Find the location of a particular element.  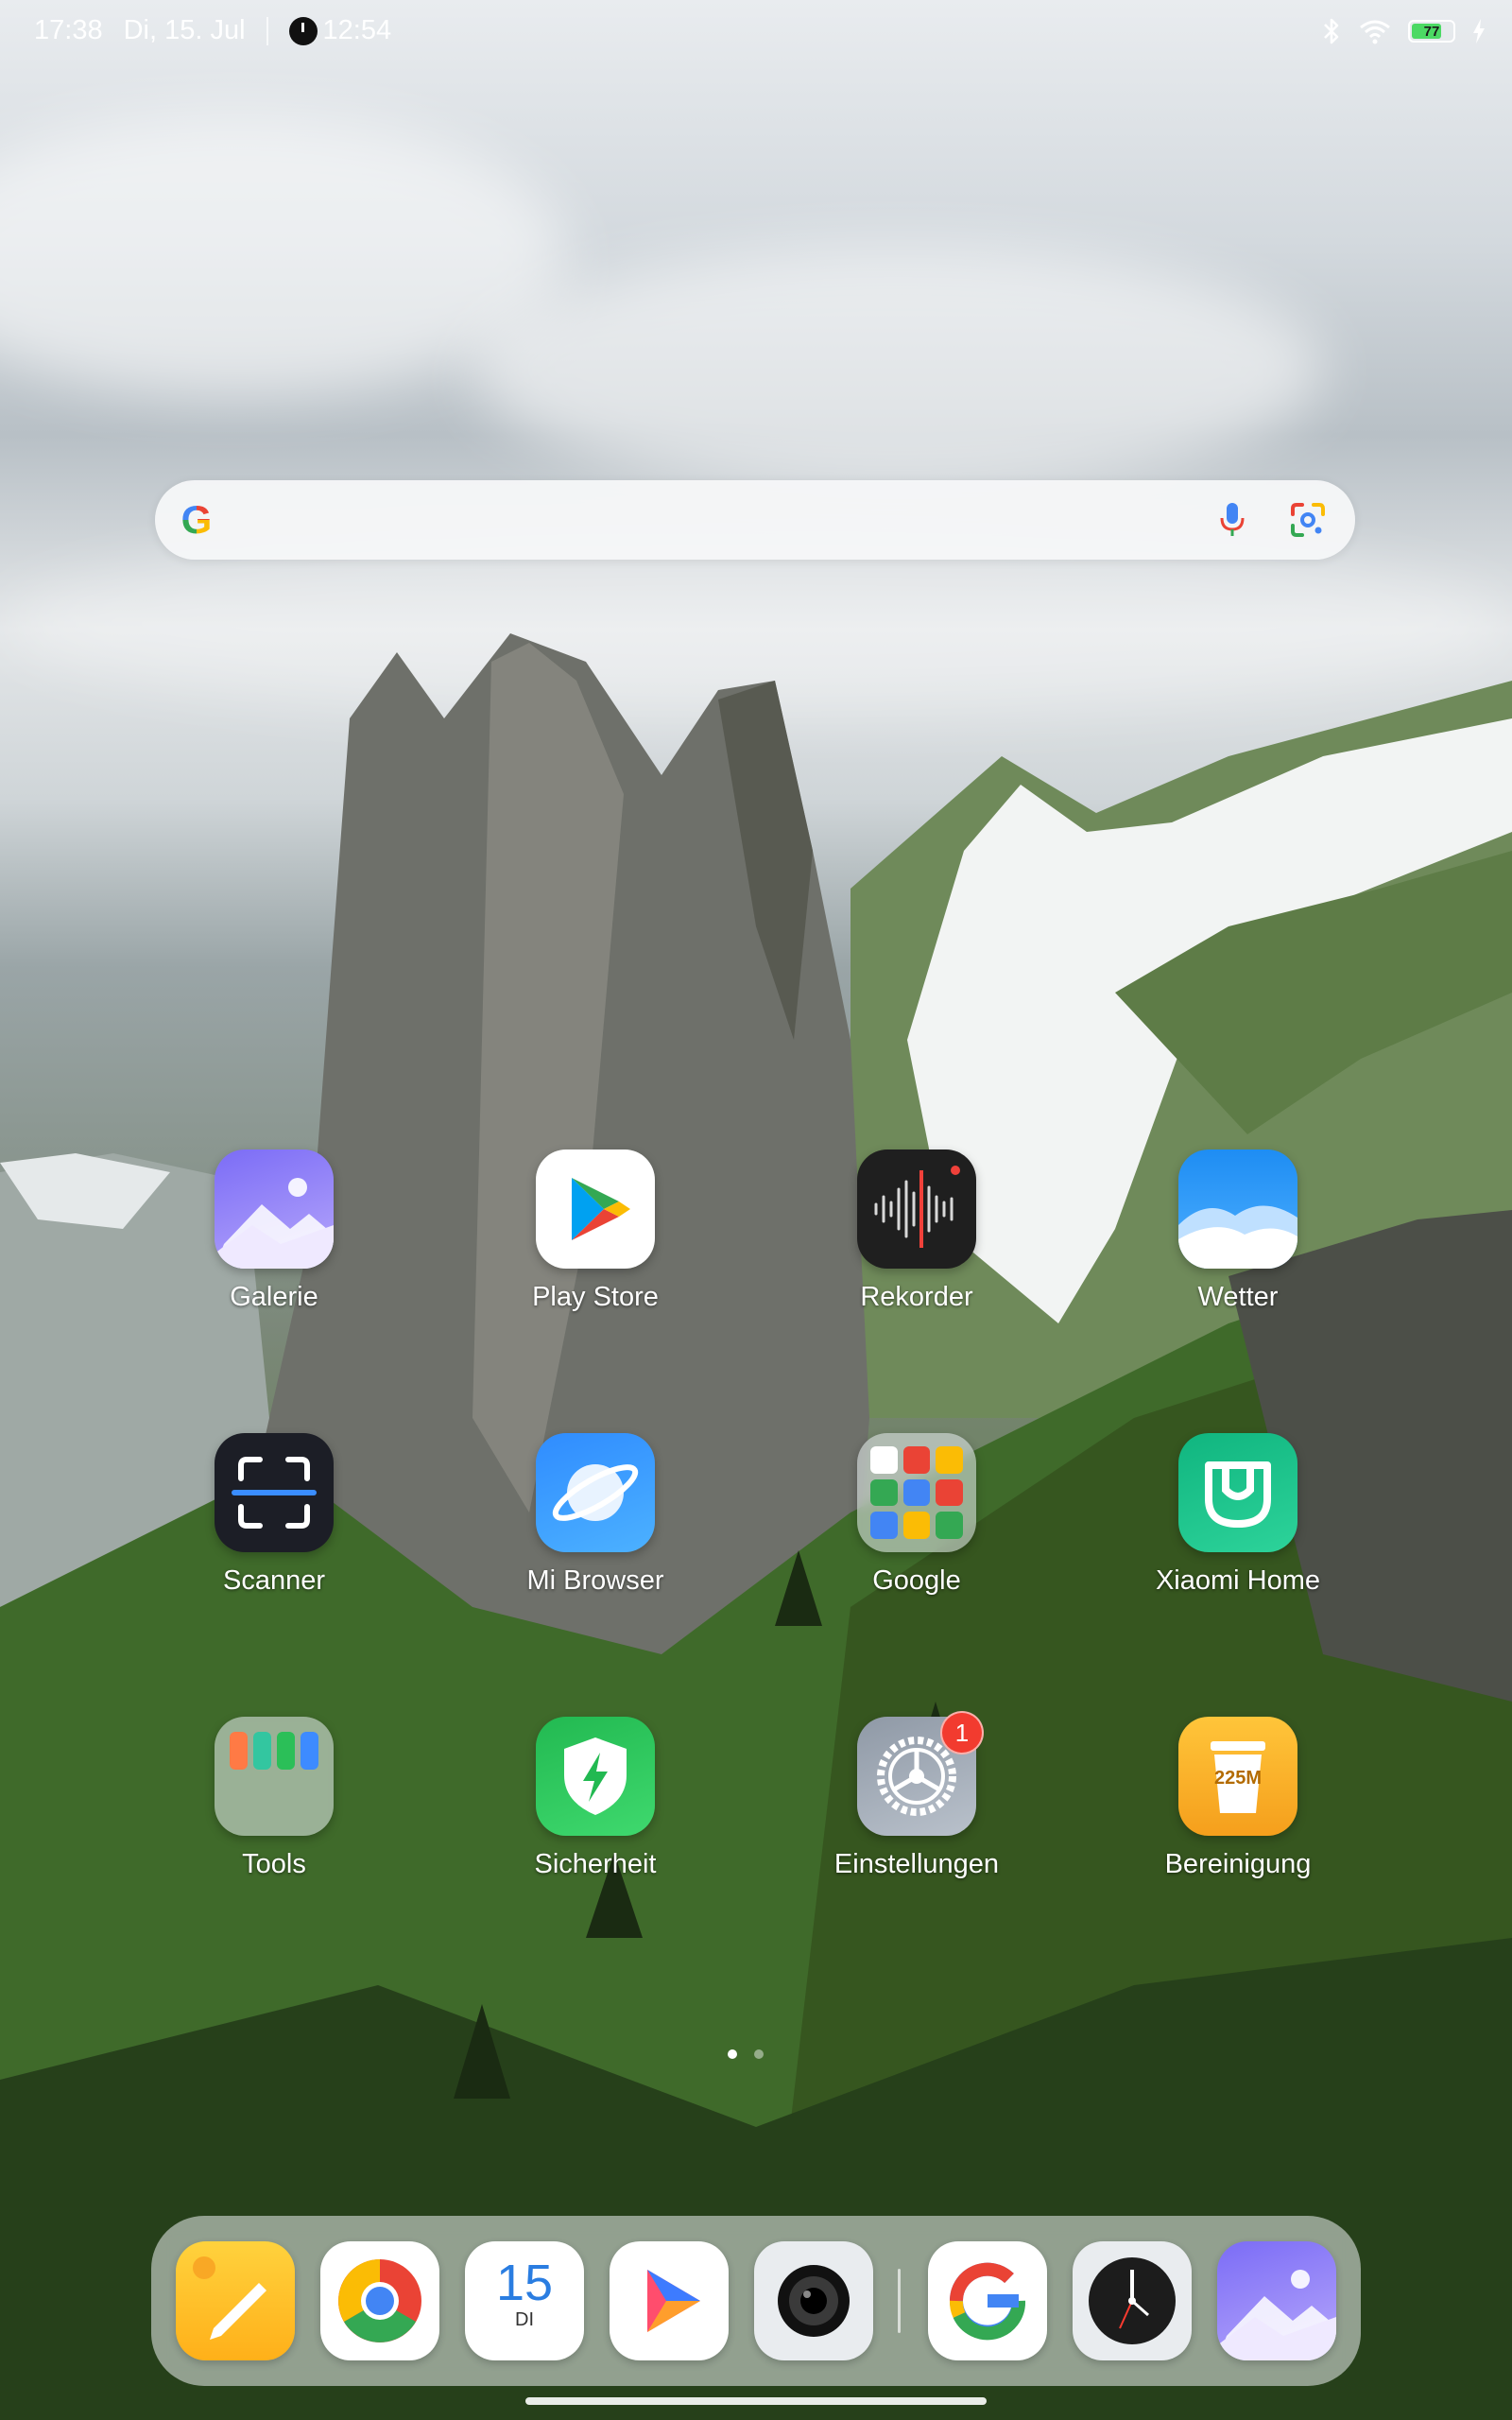

app-play-store: Play Store is located at coordinates (595, 1231).